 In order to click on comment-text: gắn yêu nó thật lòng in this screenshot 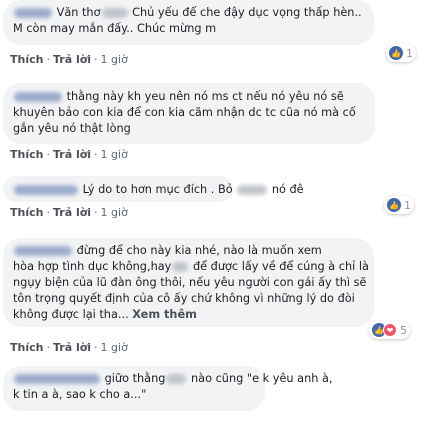, I will do `click(72, 128)`.